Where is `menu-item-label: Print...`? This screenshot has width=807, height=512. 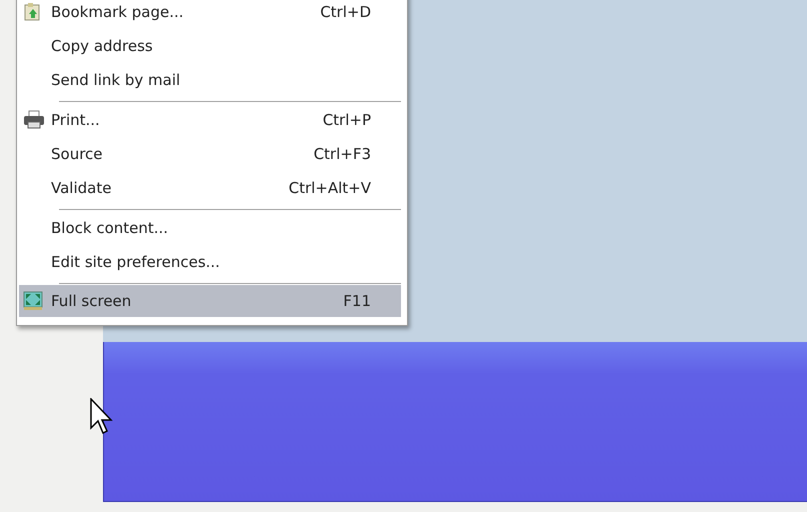 menu-item-label: Print... is located at coordinates (76, 120).